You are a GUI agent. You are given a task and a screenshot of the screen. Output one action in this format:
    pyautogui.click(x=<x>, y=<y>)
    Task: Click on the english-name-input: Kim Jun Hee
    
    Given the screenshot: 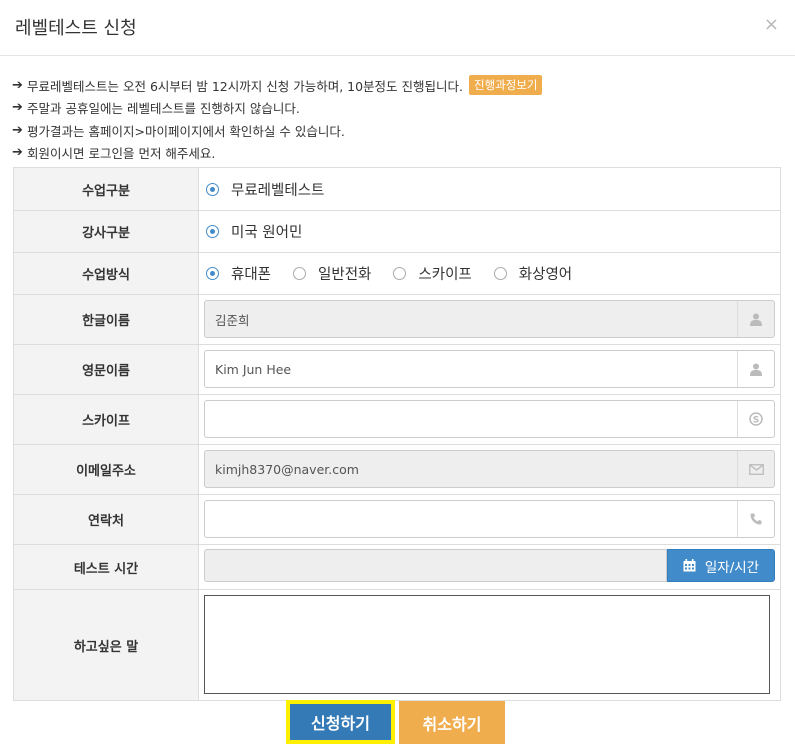 What is the action you would take?
    pyautogui.click(x=489, y=369)
    